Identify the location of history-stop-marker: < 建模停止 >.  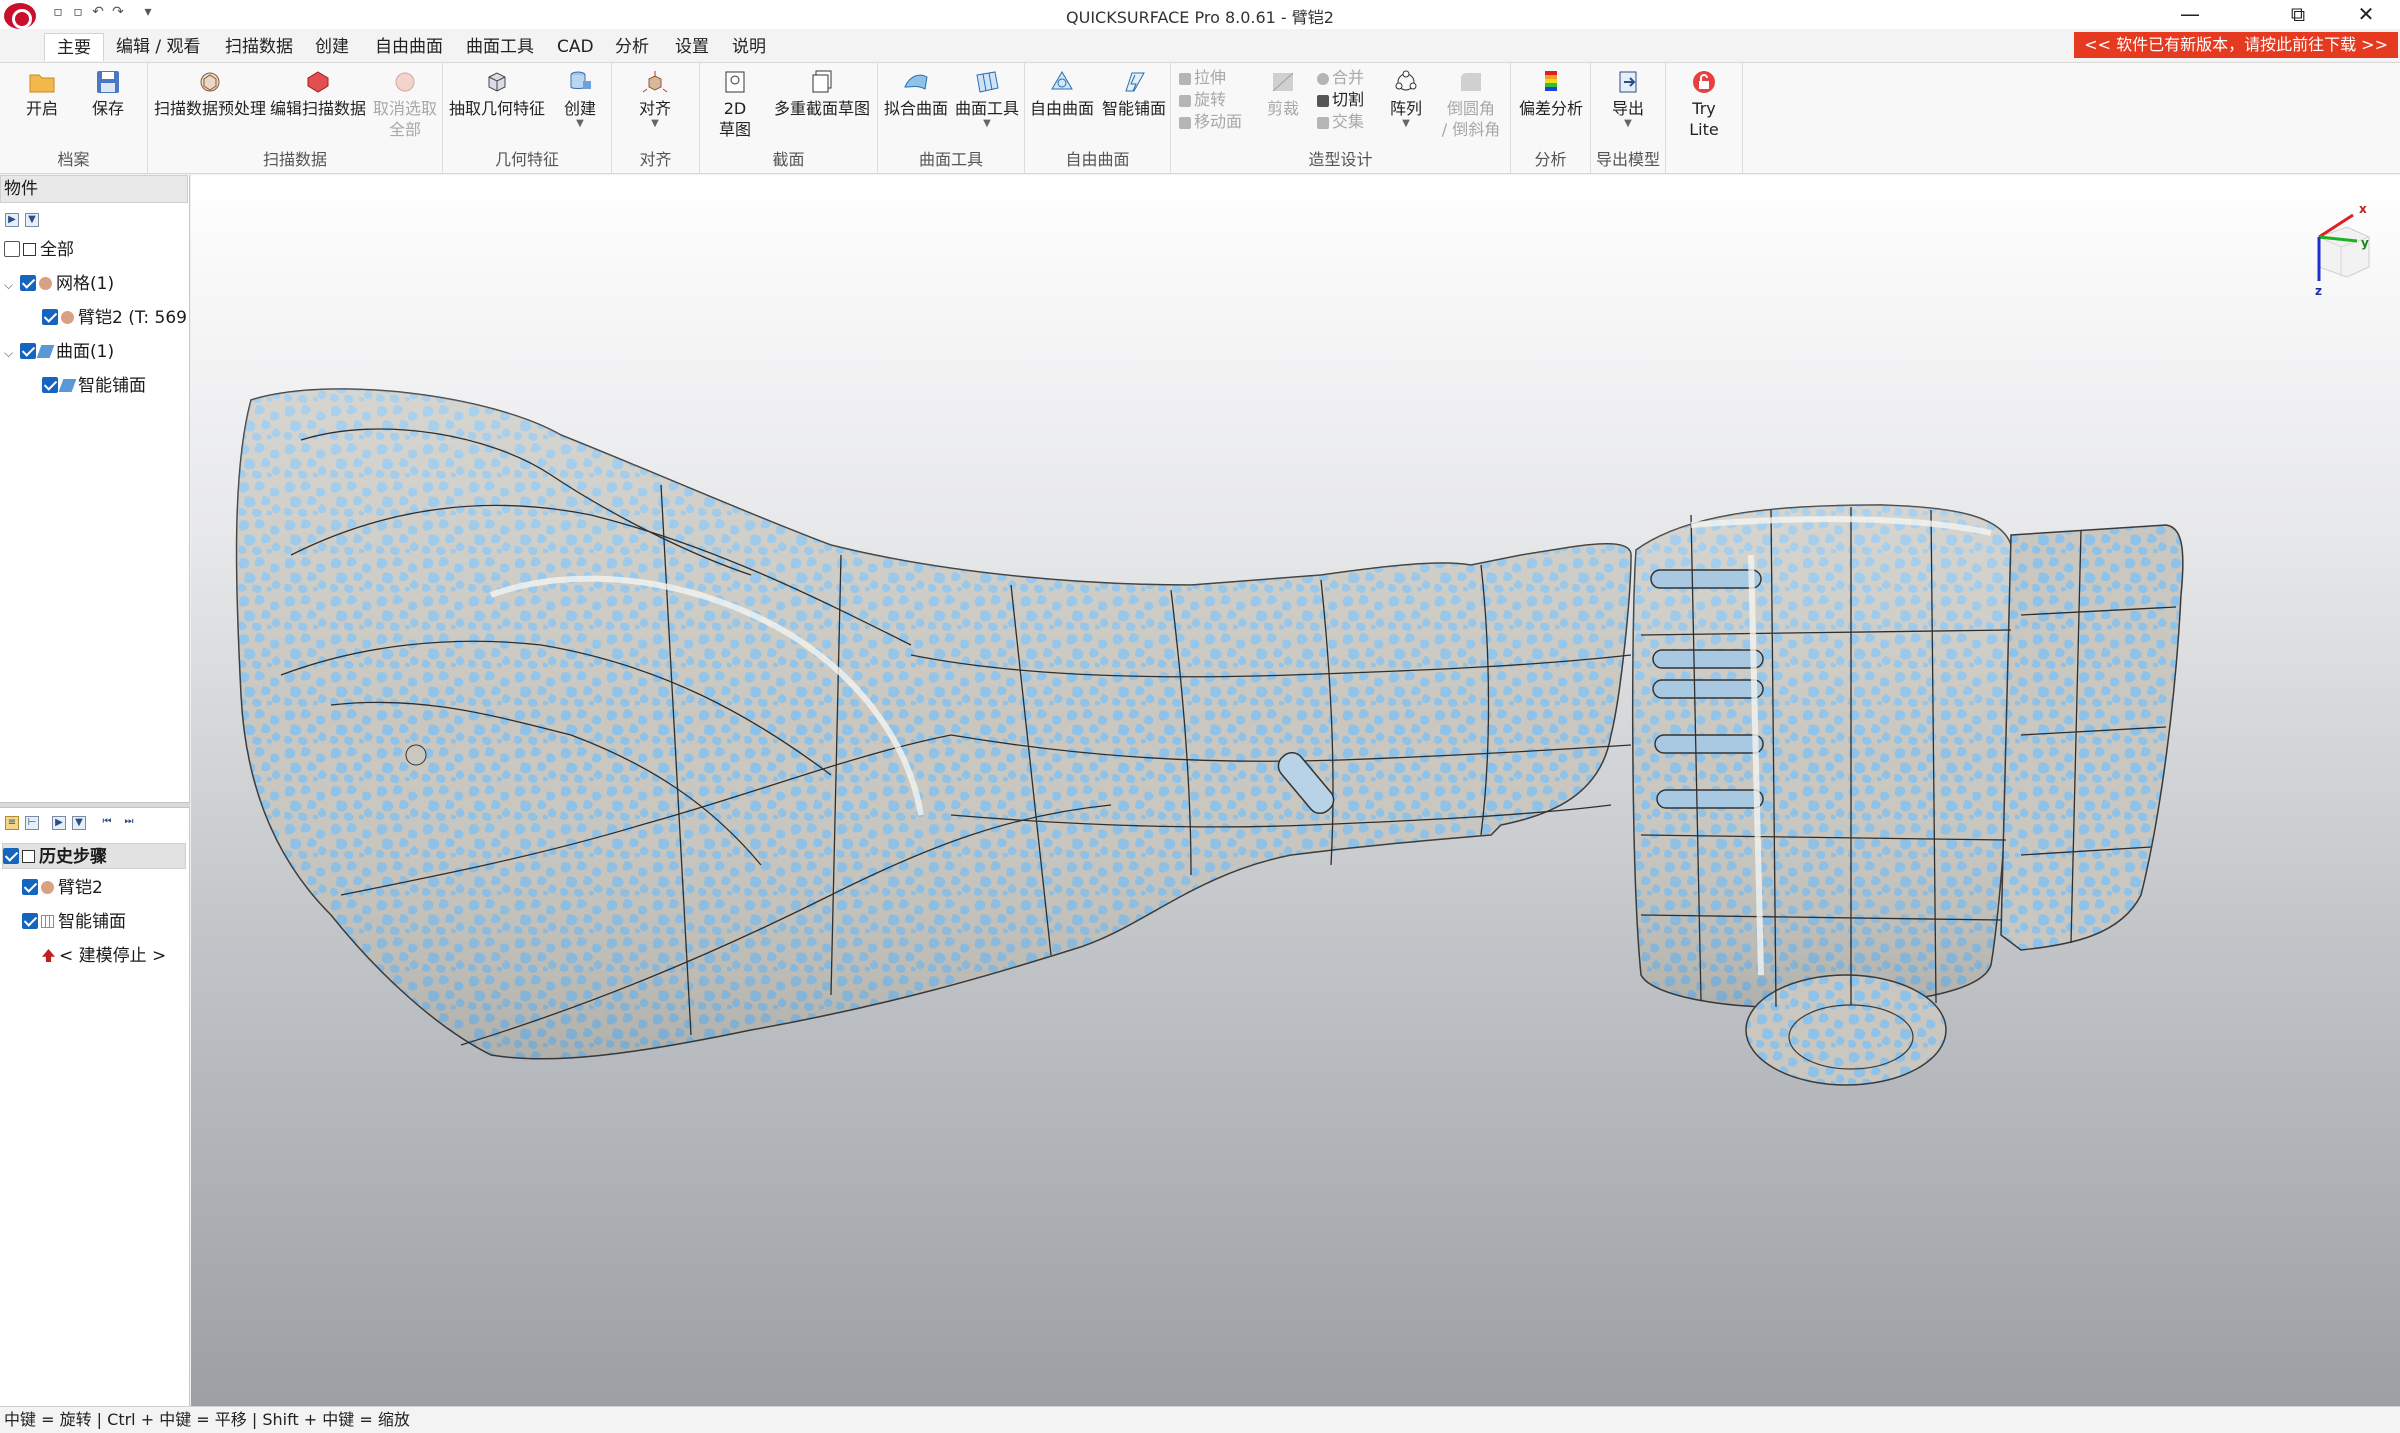
(104, 956).